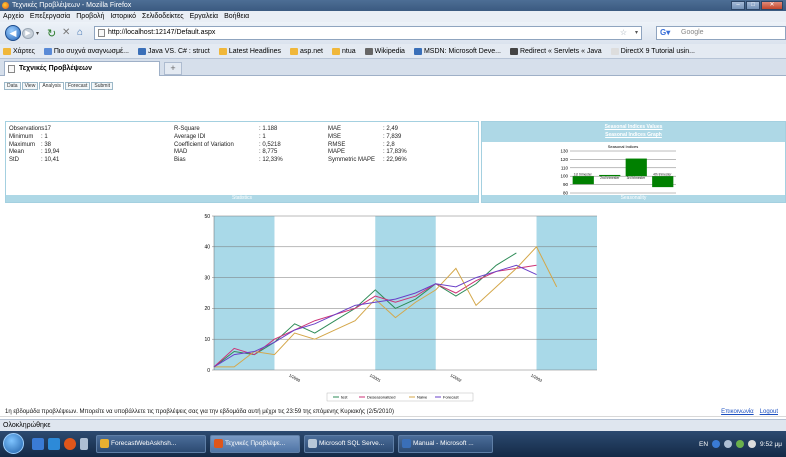  What do you see at coordinates (102, 86) in the screenshot?
I see `tab-submit: Submit` at bounding box center [102, 86].